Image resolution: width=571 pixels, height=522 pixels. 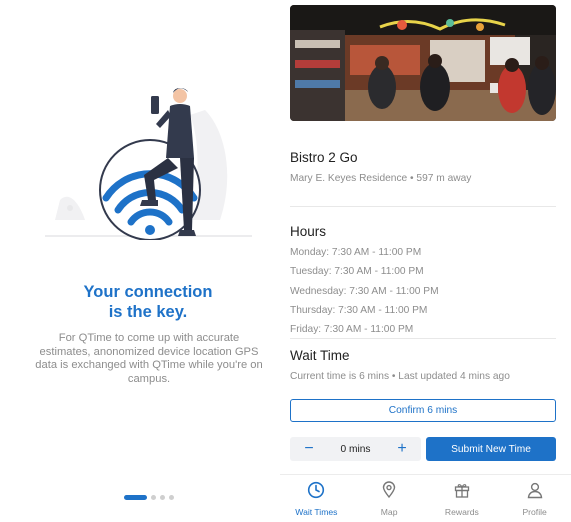 What do you see at coordinates (402, 449) in the screenshot?
I see `increment-button: +` at bounding box center [402, 449].